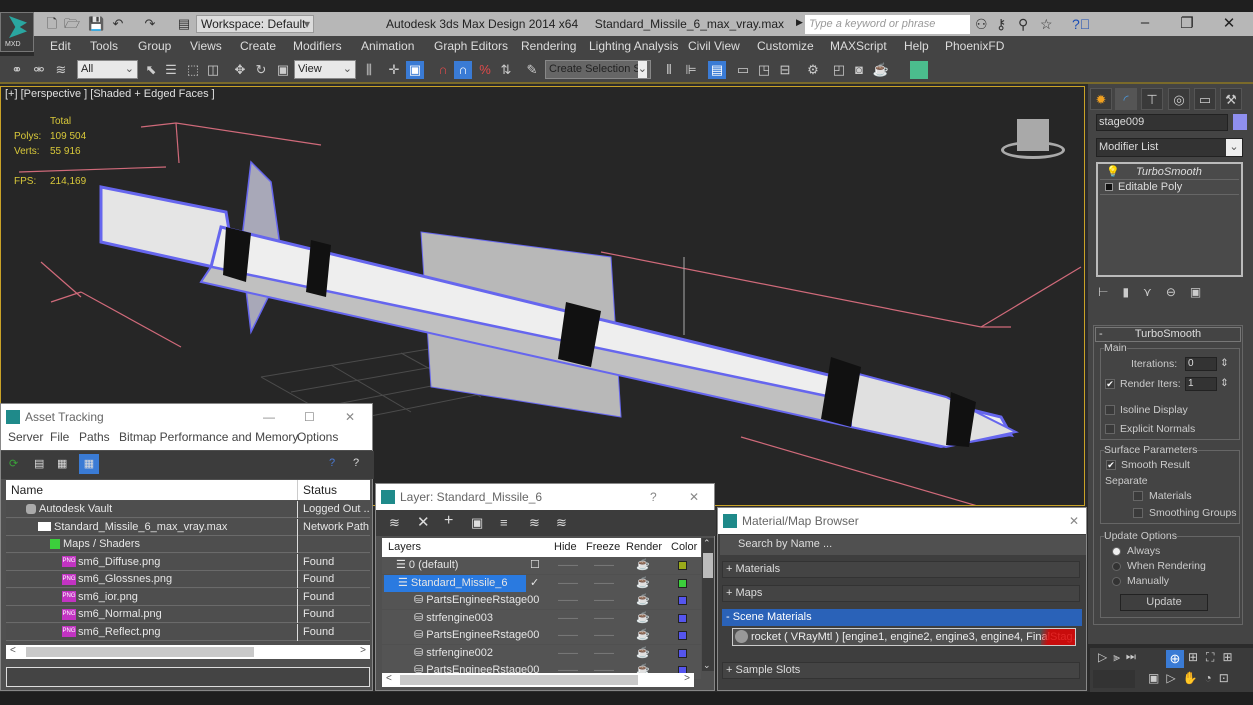 The image size is (1253, 705). What do you see at coordinates (394, 523) in the screenshot?
I see `new-layer-icon: ≋` at bounding box center [394, 523].